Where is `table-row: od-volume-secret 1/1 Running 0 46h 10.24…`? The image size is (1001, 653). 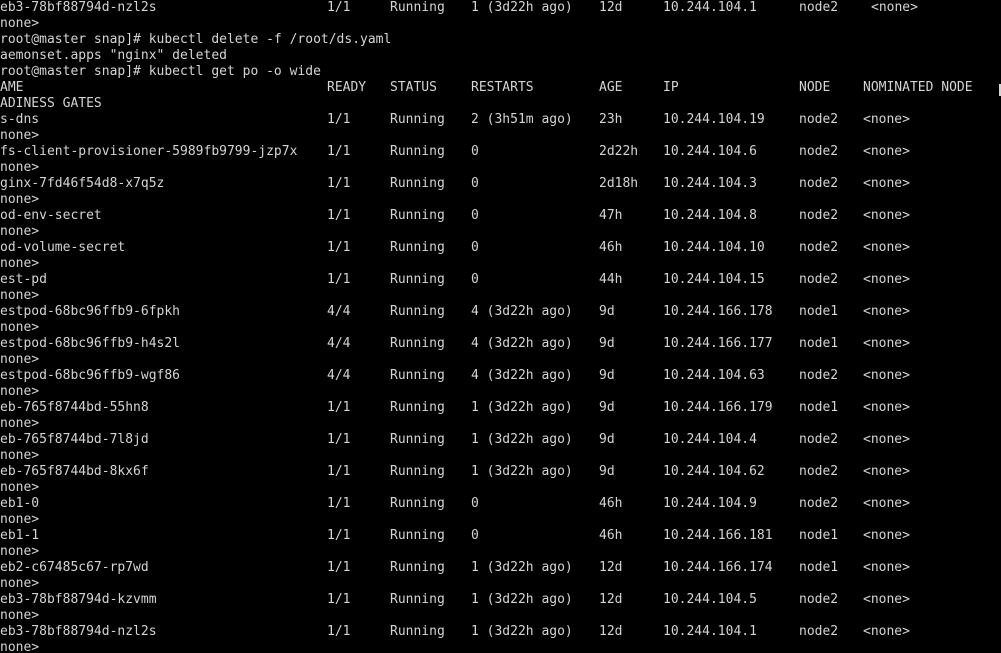
table-row: od-volume-secret 1/1 Running 0 46h 10.24… is located at coordinates (455, 248).